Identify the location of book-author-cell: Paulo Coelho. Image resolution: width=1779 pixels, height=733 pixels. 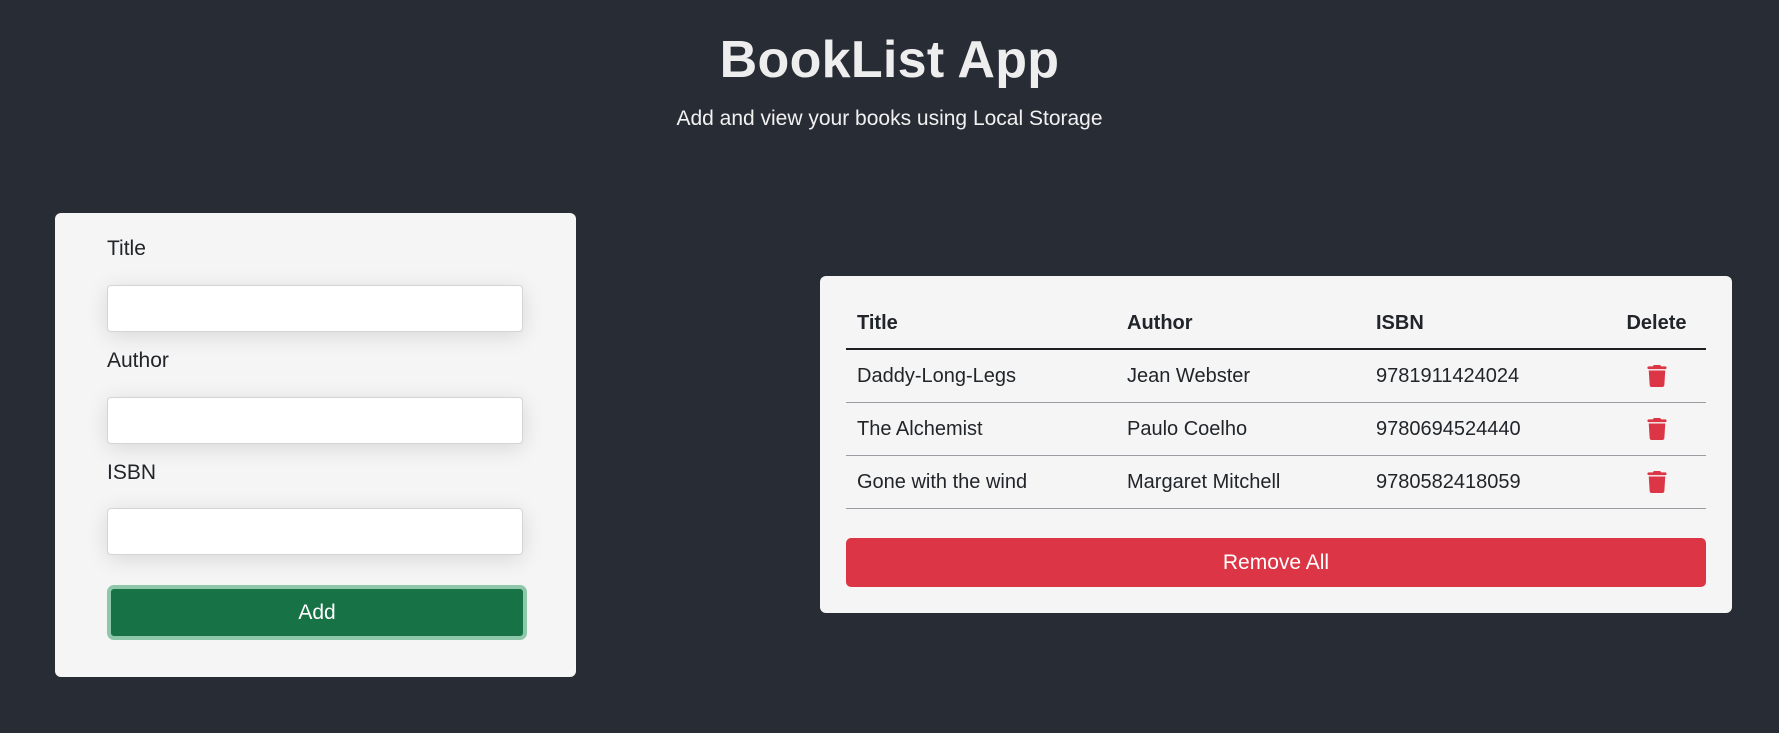
(1240, 429).